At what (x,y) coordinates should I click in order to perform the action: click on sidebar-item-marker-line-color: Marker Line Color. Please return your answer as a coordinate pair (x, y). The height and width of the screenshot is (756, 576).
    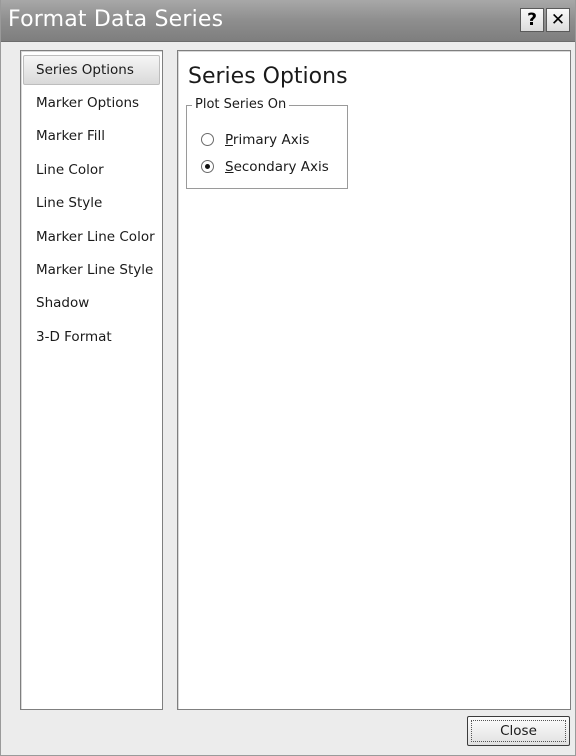
    Looking at the image, I should click on (91, 237).